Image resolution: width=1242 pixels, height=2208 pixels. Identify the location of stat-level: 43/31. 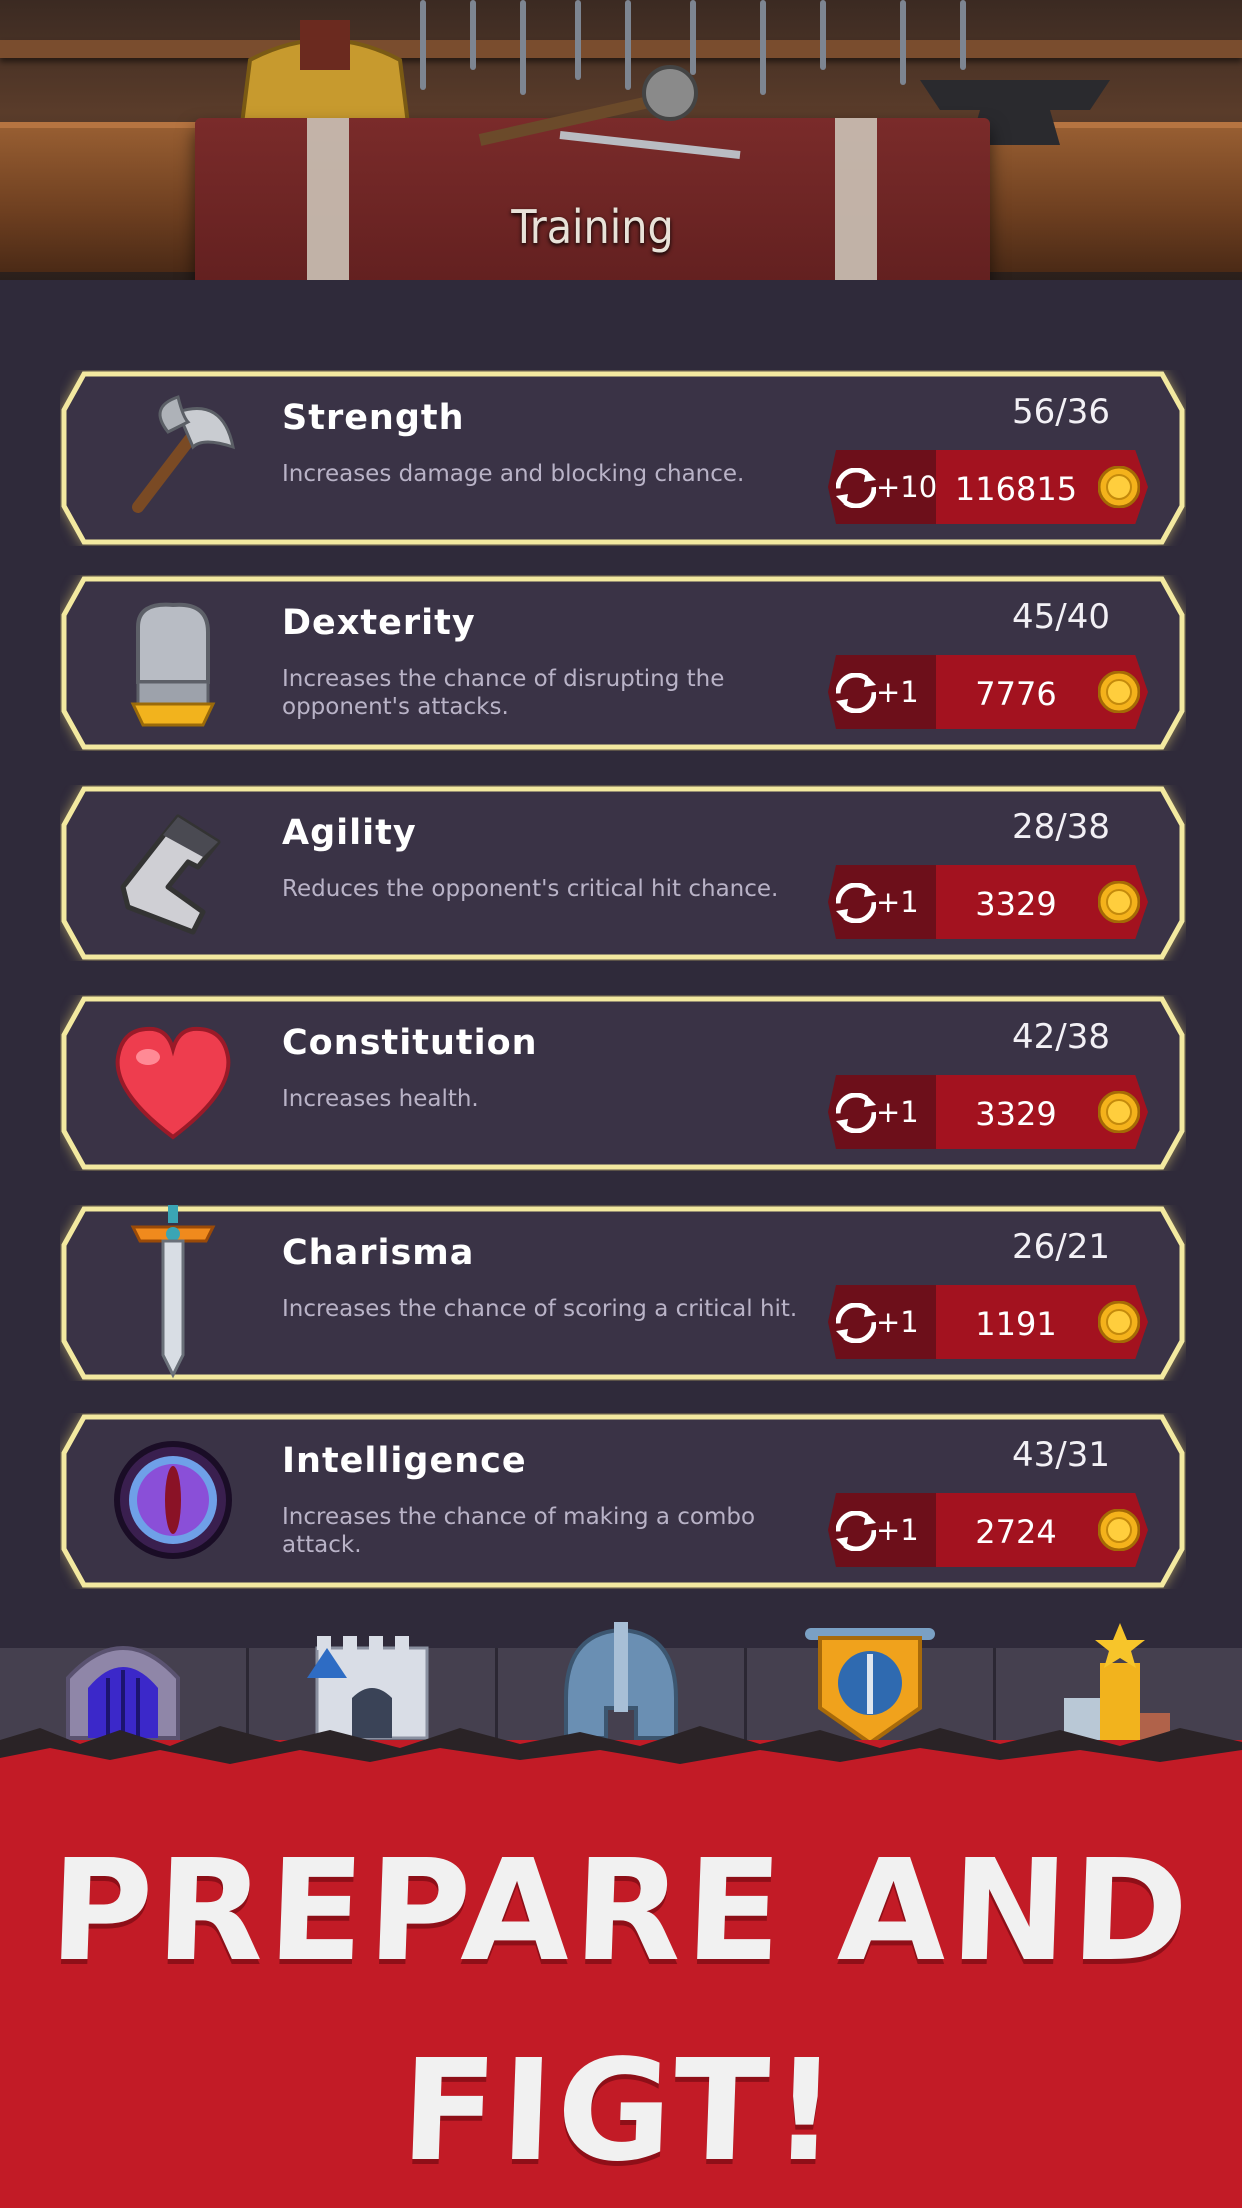
(1061, 1455).